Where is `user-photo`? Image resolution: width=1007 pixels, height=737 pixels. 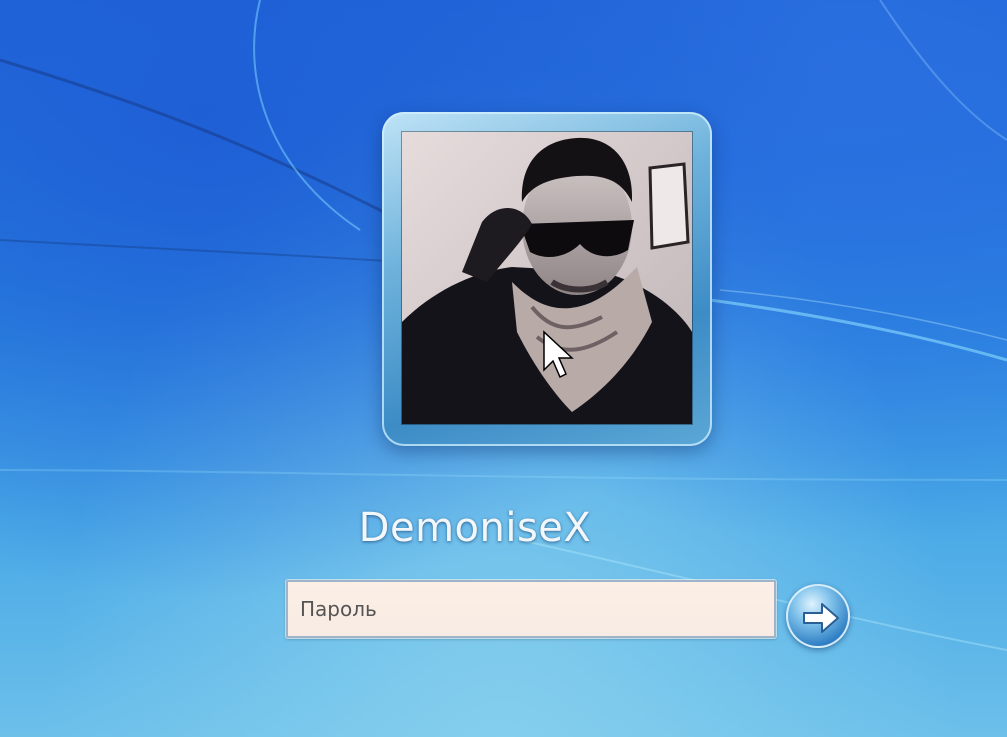 user-photo is located at coordinates (547, 278).